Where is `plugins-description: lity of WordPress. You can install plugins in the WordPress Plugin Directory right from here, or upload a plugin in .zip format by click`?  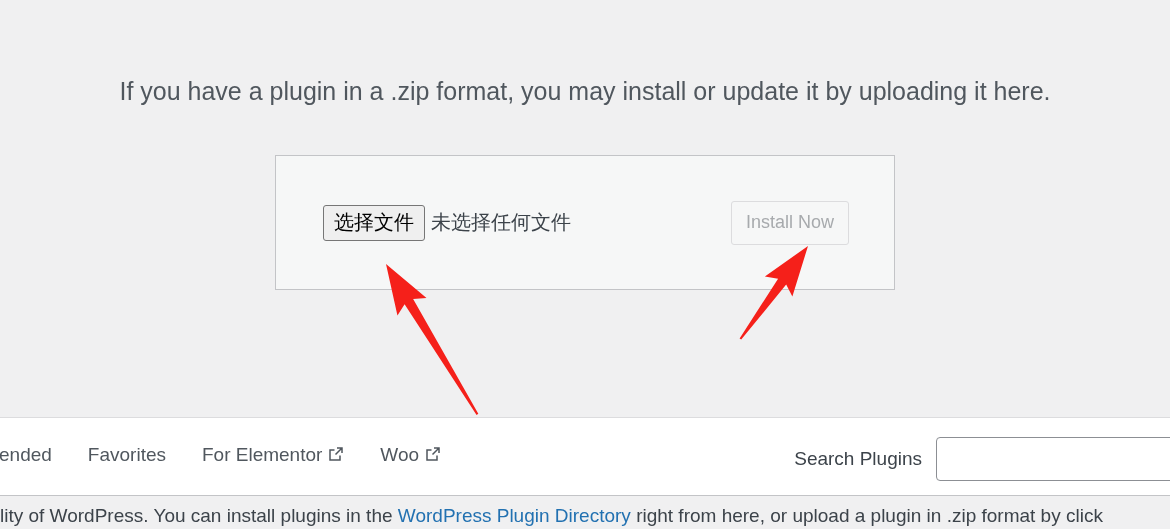
plugins-description: lity of WordPress. You can install plugins in the WordPress Plugin Directory right from here, or upload a plugin in .zip format by click is located at coordinates (552, 516).